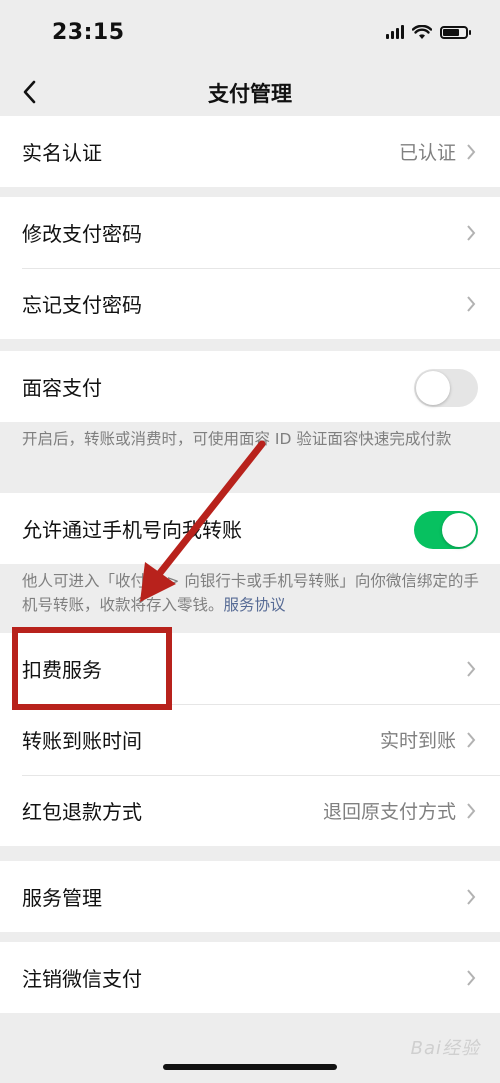 This screenshot has width=500, height=1083. I want to click on face-pay-toggle, so click(446, 388).